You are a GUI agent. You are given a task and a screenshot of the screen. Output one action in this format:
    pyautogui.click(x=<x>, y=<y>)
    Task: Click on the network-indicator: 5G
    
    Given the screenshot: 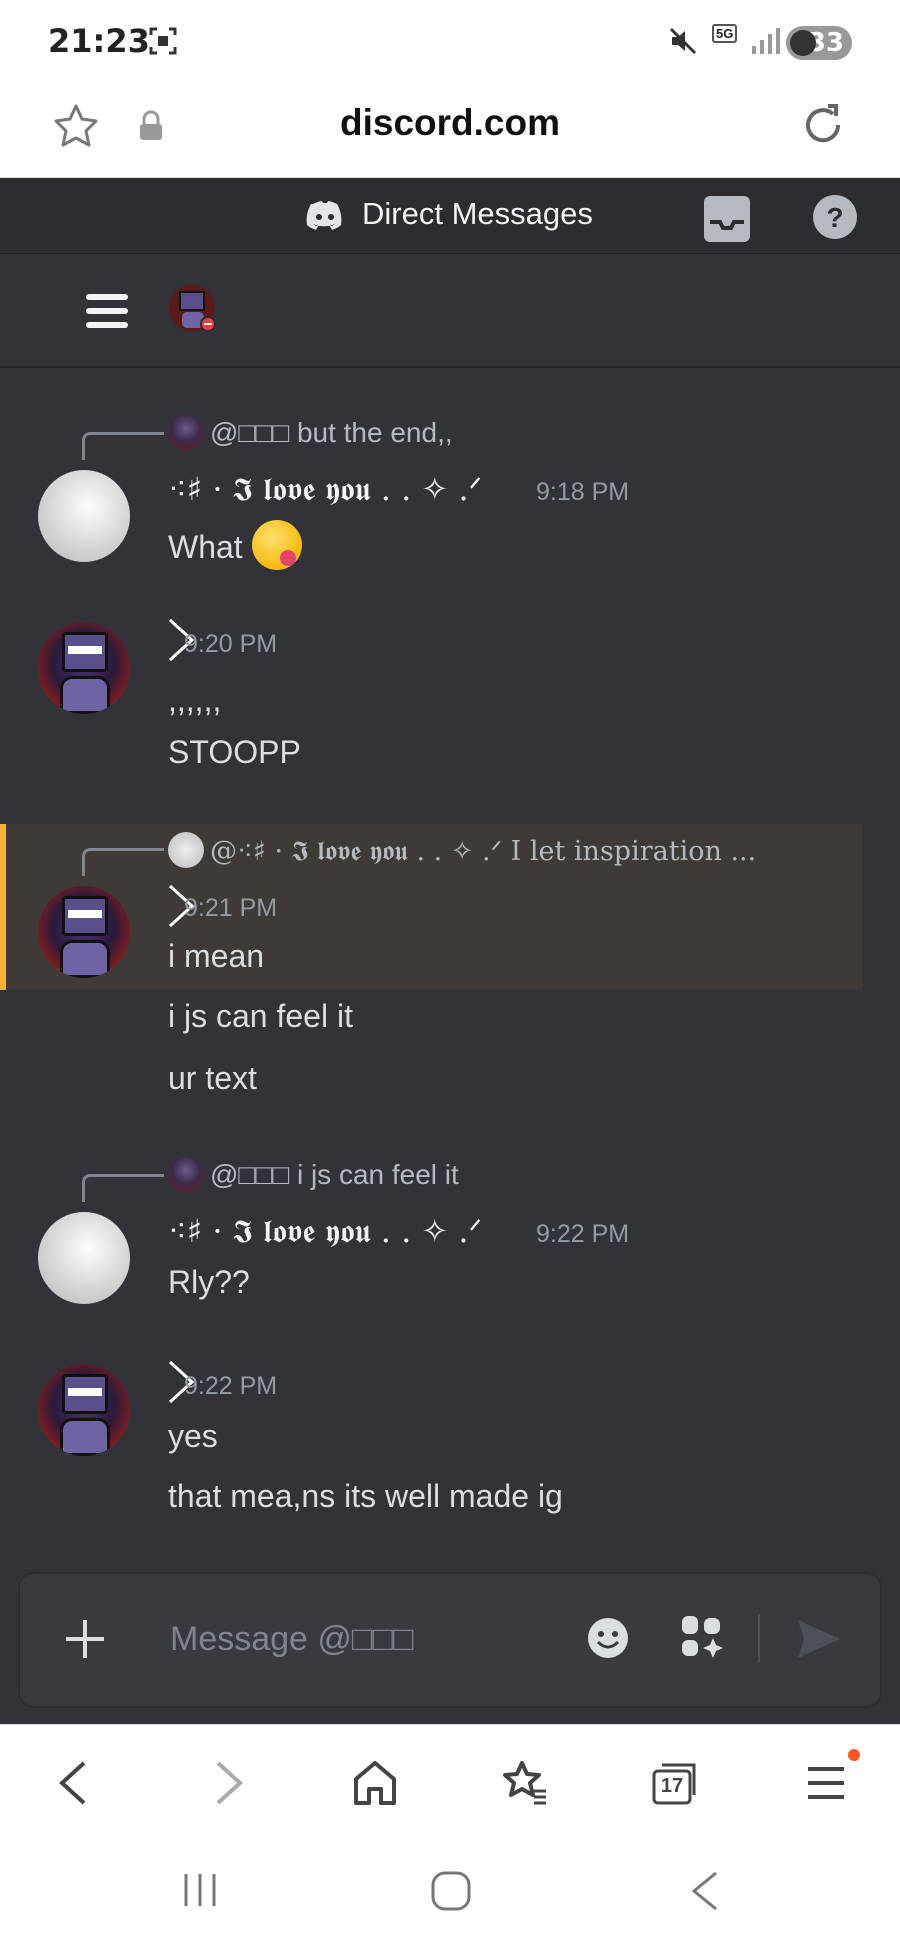 What is the action you would take?
    pyautogui.click(x=725, y=33)
    